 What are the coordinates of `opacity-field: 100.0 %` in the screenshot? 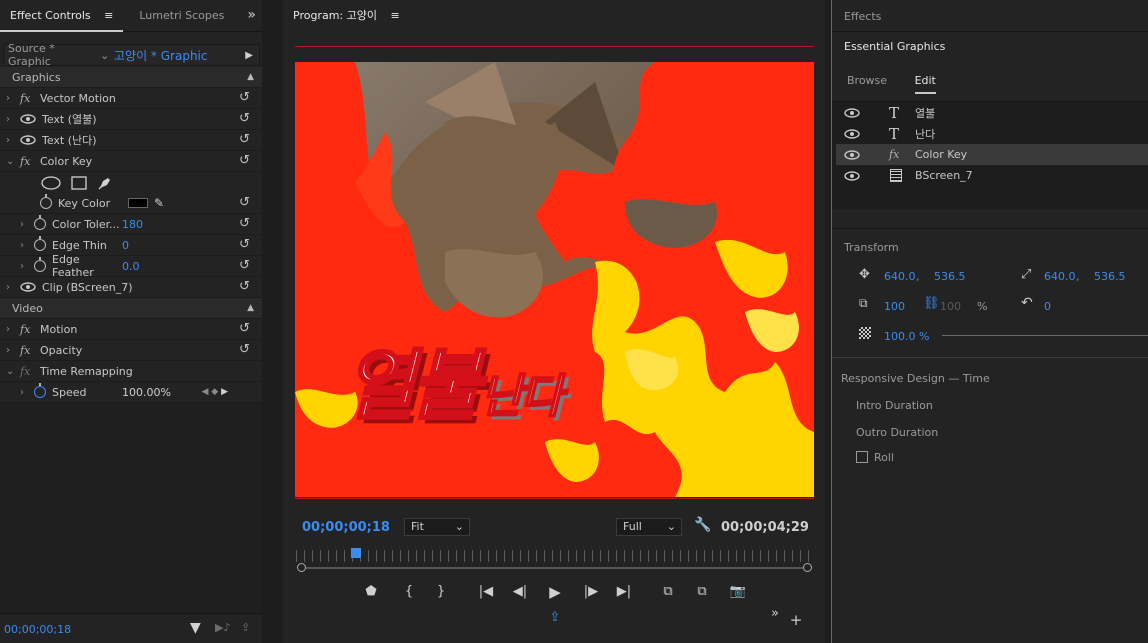 It's located at (906, 336).